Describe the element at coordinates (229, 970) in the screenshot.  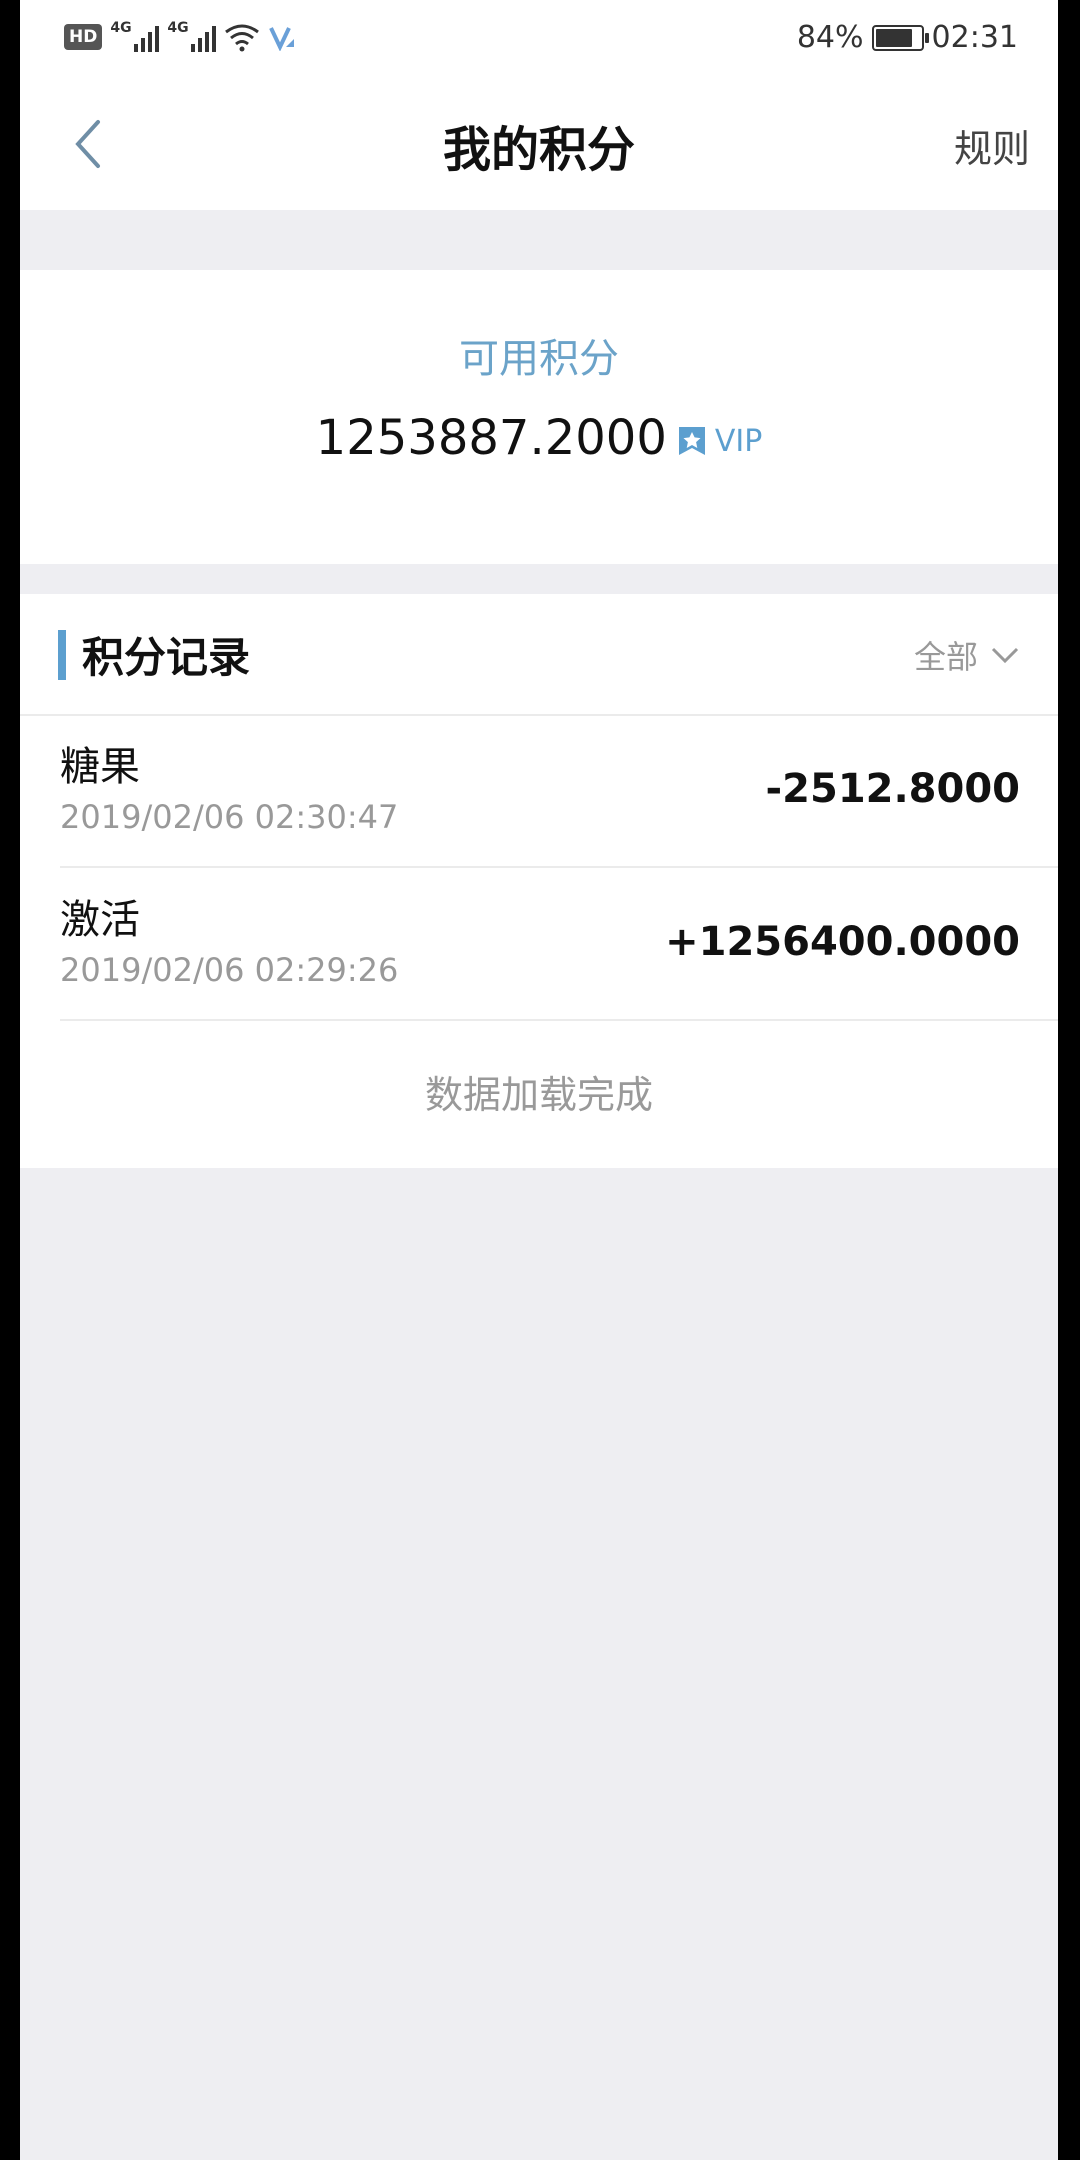
I see `record-time: 2019/02/06 02:29:26` at that location.